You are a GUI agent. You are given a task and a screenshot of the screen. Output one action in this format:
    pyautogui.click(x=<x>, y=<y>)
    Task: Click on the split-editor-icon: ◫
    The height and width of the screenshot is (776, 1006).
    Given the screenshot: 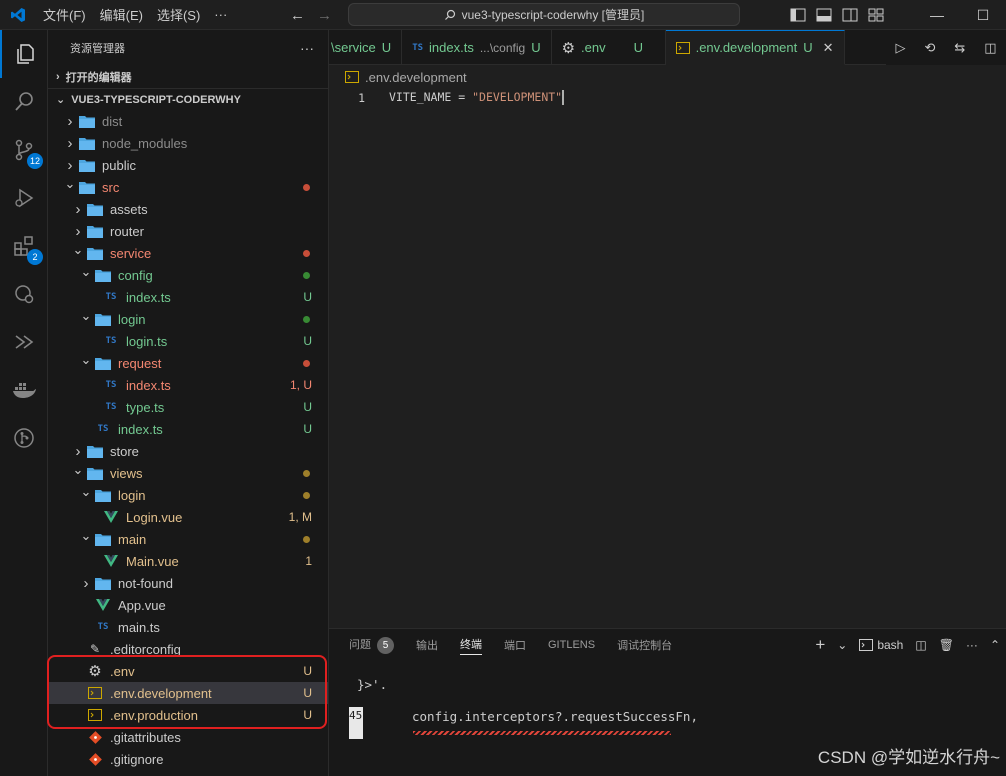 What is the action you would take?
    pyautogui.click(x=990, y=48)
    